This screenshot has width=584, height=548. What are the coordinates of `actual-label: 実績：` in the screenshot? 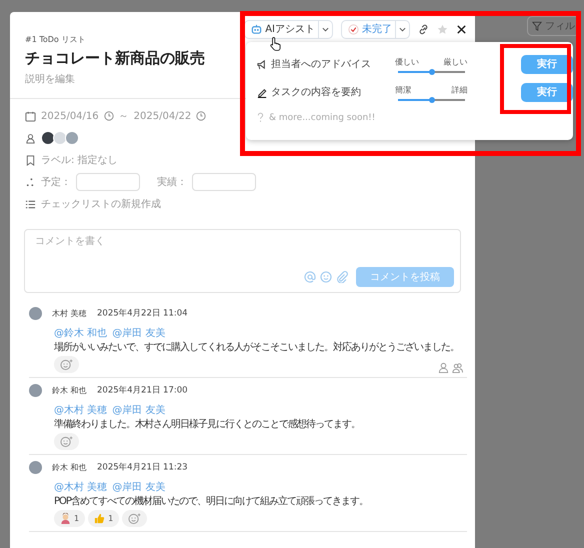 It's located at (172, 182).